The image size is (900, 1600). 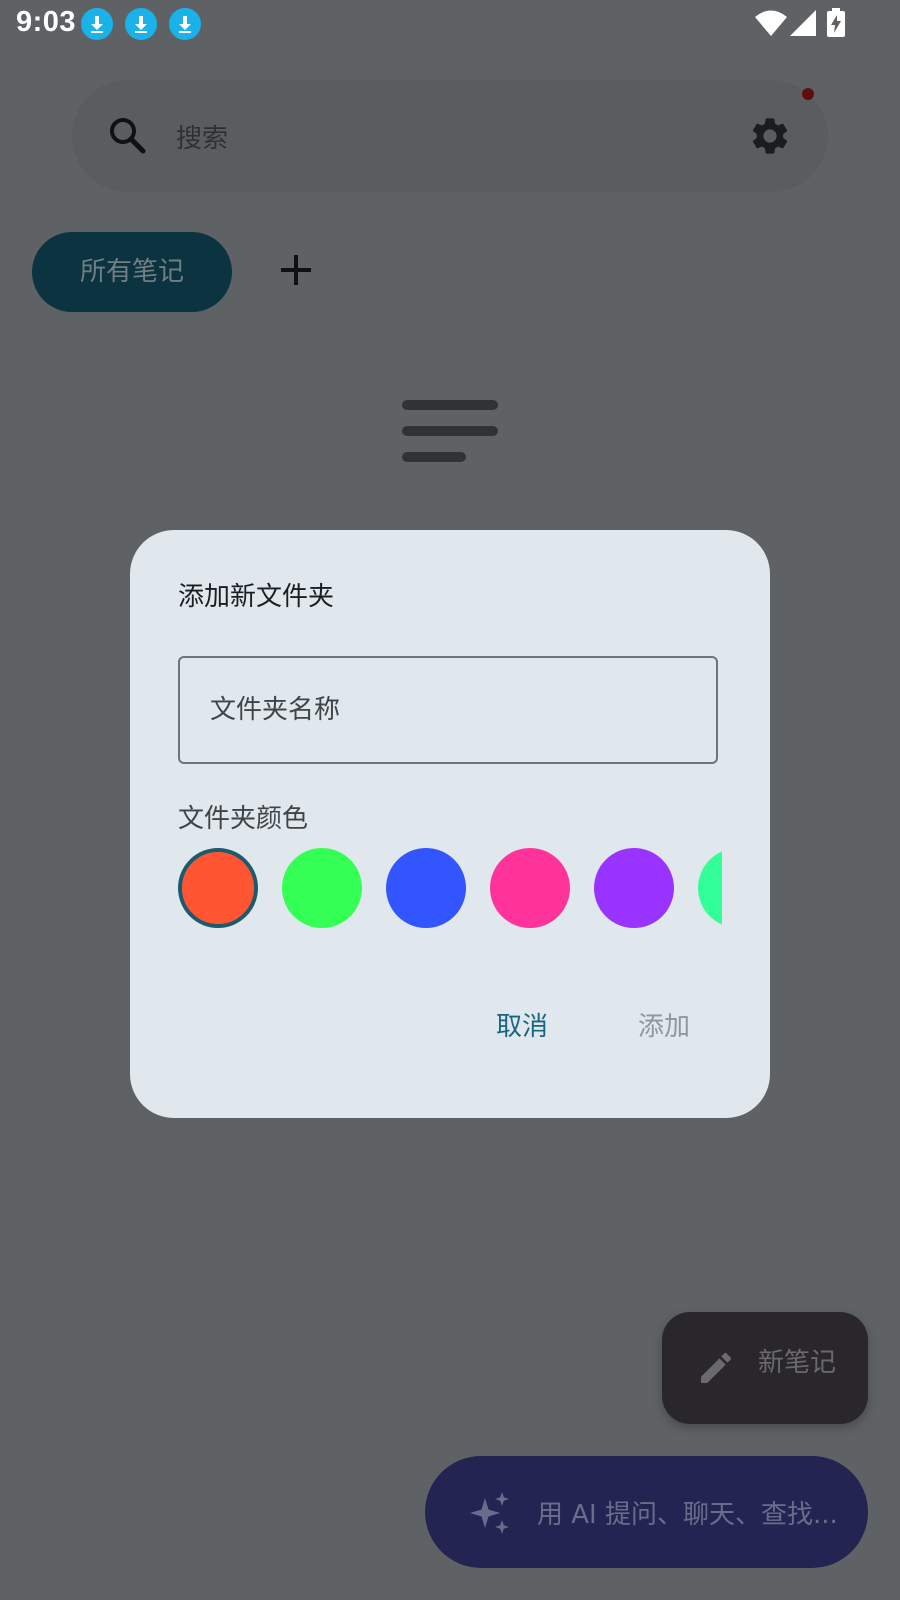 I want to click on status-bar: 9:03, so click(x=450, y=24).